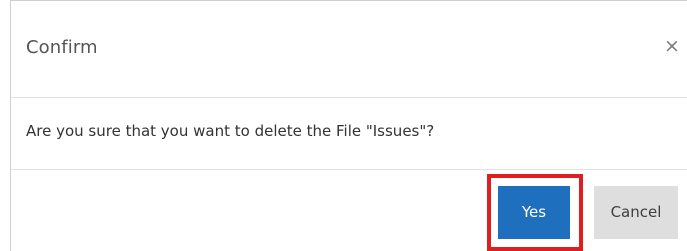 The height and width of the screenshot is (251, 687). I want to click on yes-button: Yes, so click(534, 212).